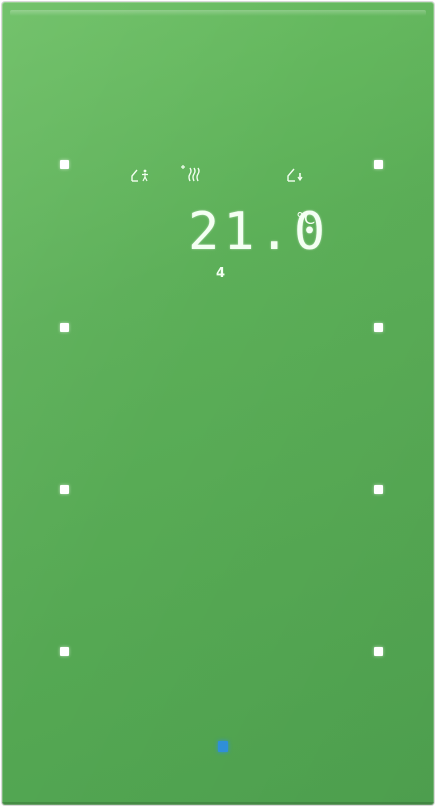 This screenshot has height=807, width=436. What do you see at coordinates (296, 176) in the screenshot?
I see `standby-mode-icon` at bounding box center [296, 176].